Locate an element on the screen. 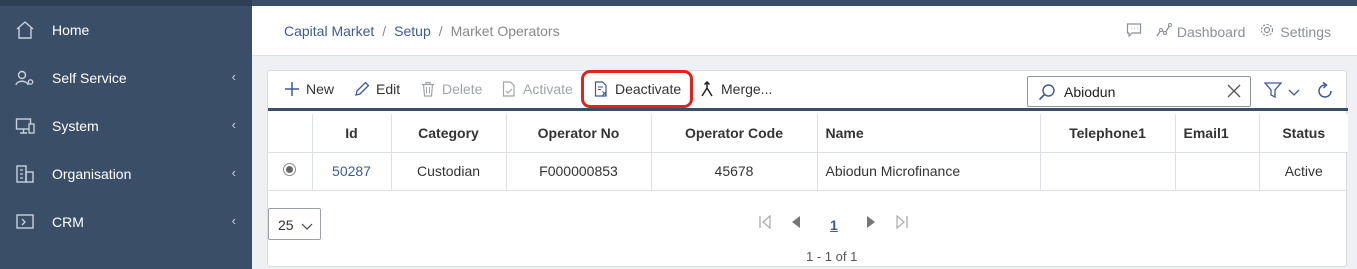 This screenshot has height=269, width=1357. id-link: 50287 is located at coordinates (351, 171).